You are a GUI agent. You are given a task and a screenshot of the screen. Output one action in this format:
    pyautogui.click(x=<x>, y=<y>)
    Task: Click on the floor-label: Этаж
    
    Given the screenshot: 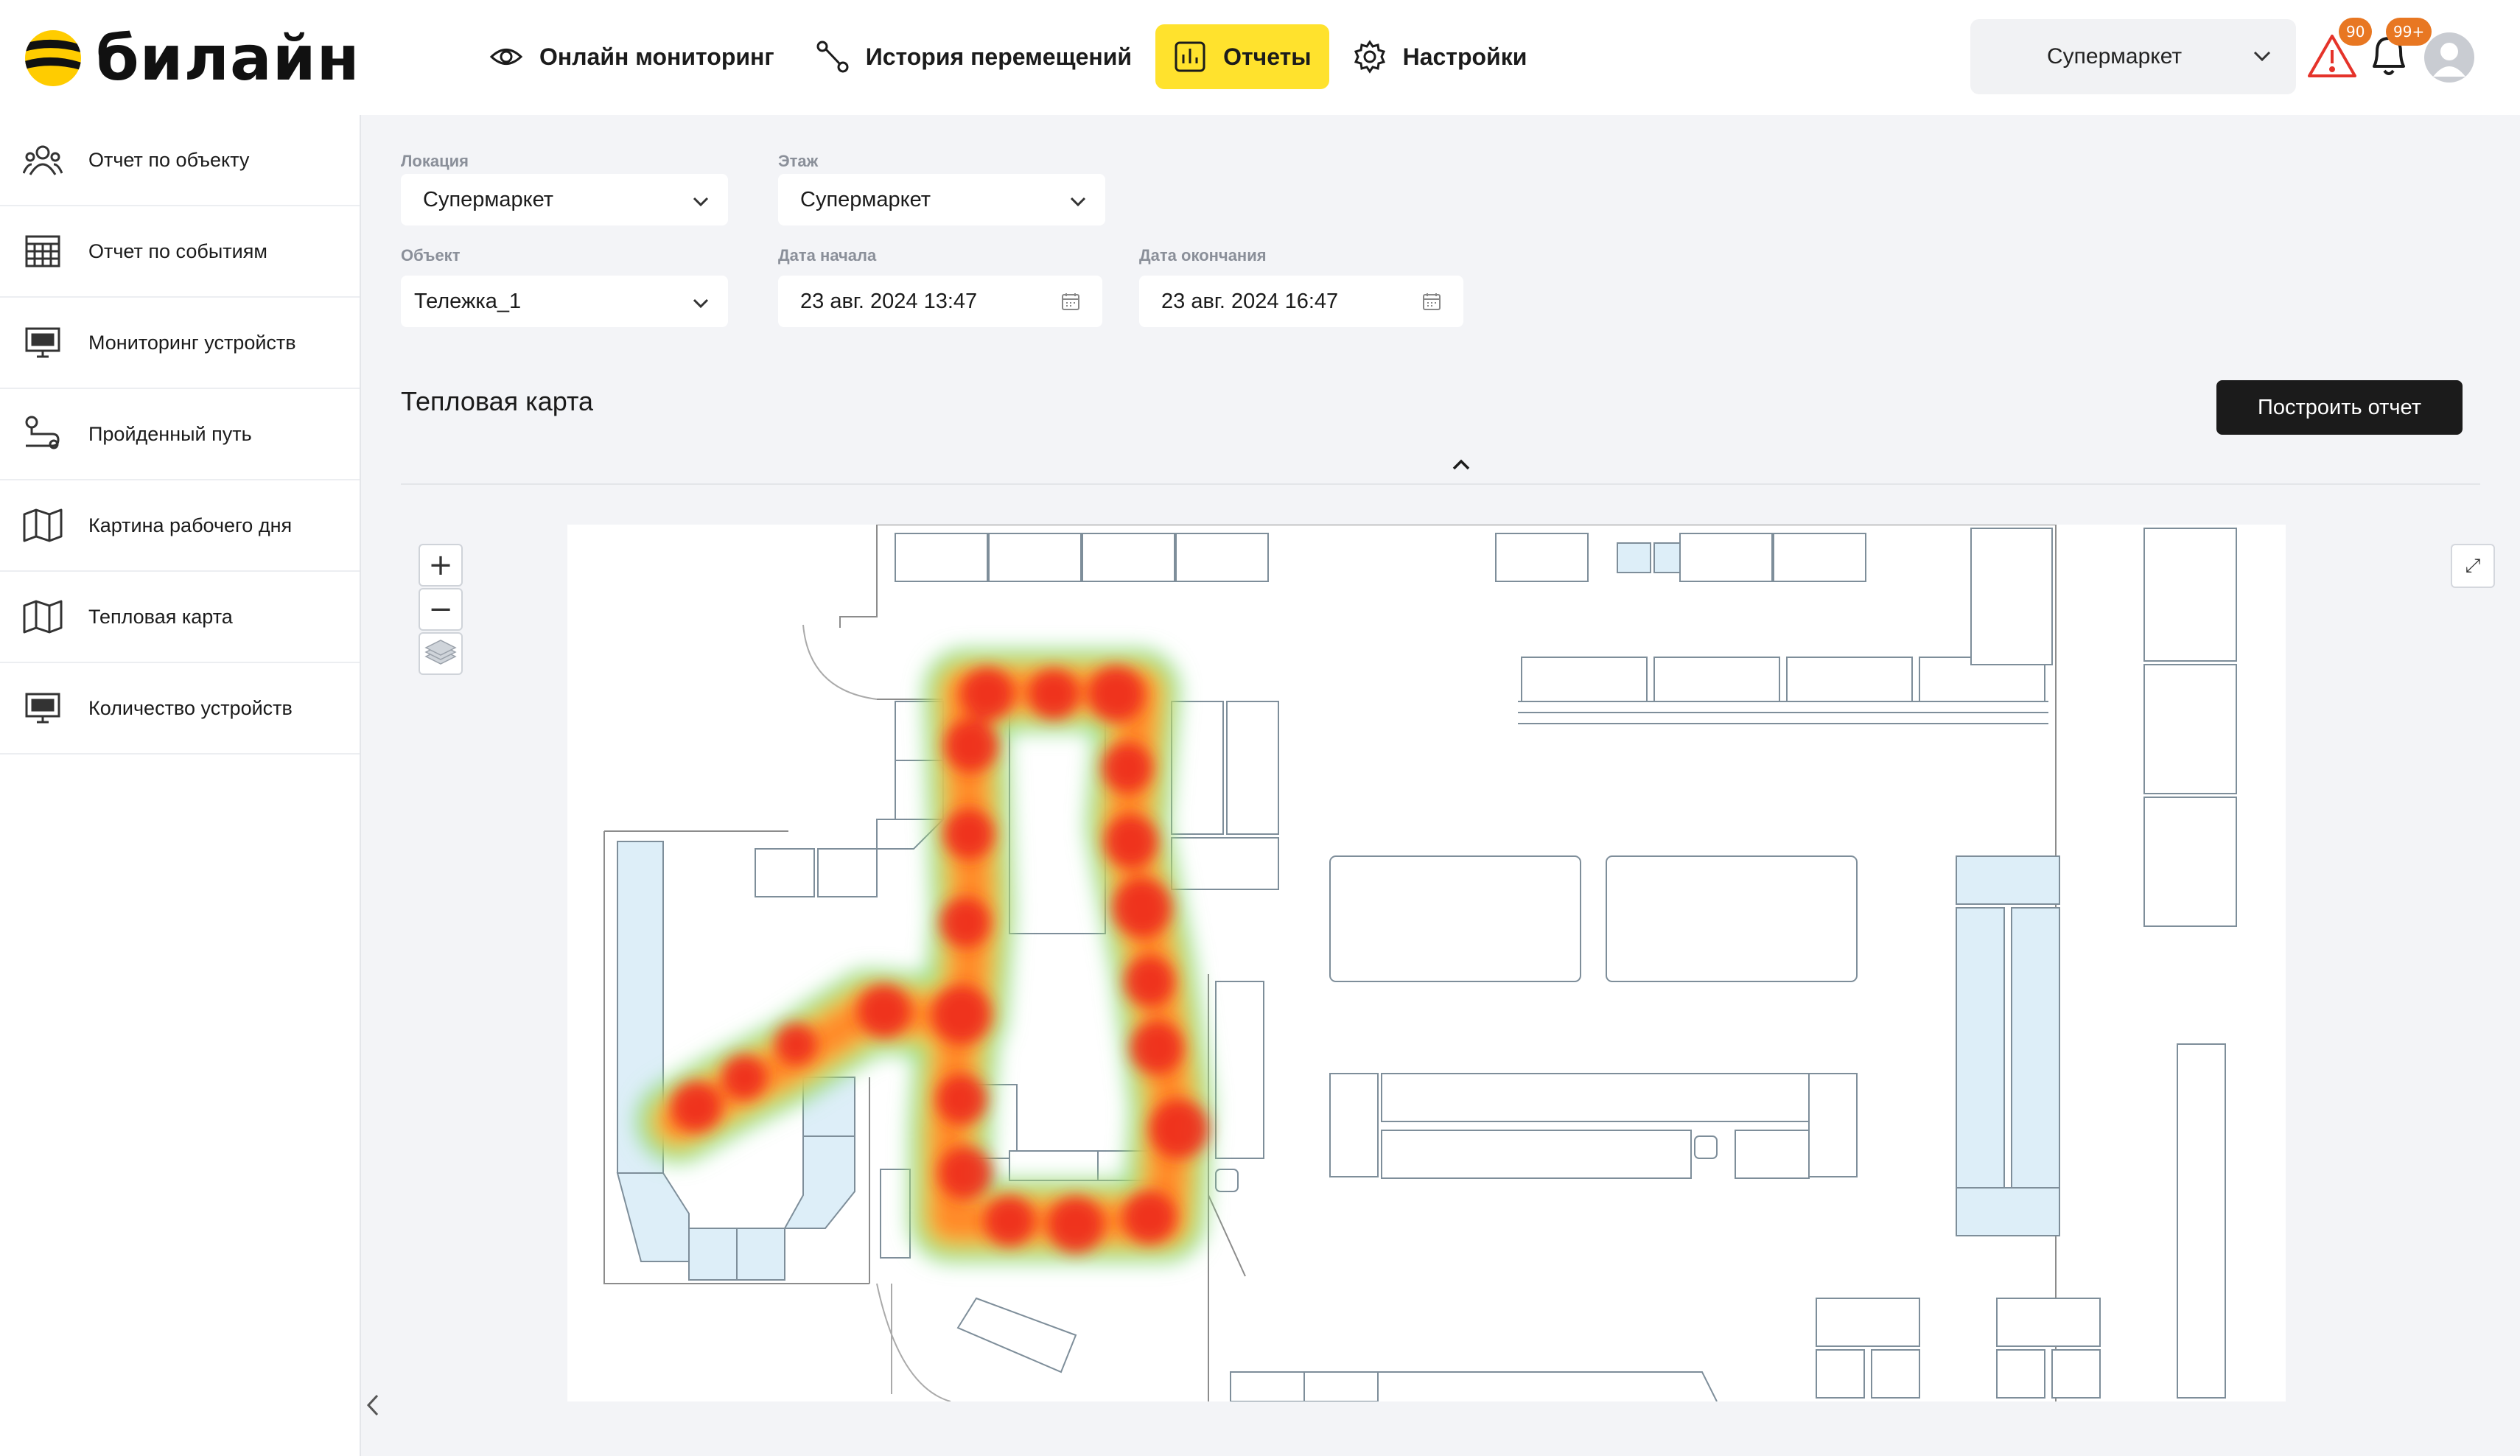 What is the action you would take?
    pyautogui.click(x=798, y=161)
    